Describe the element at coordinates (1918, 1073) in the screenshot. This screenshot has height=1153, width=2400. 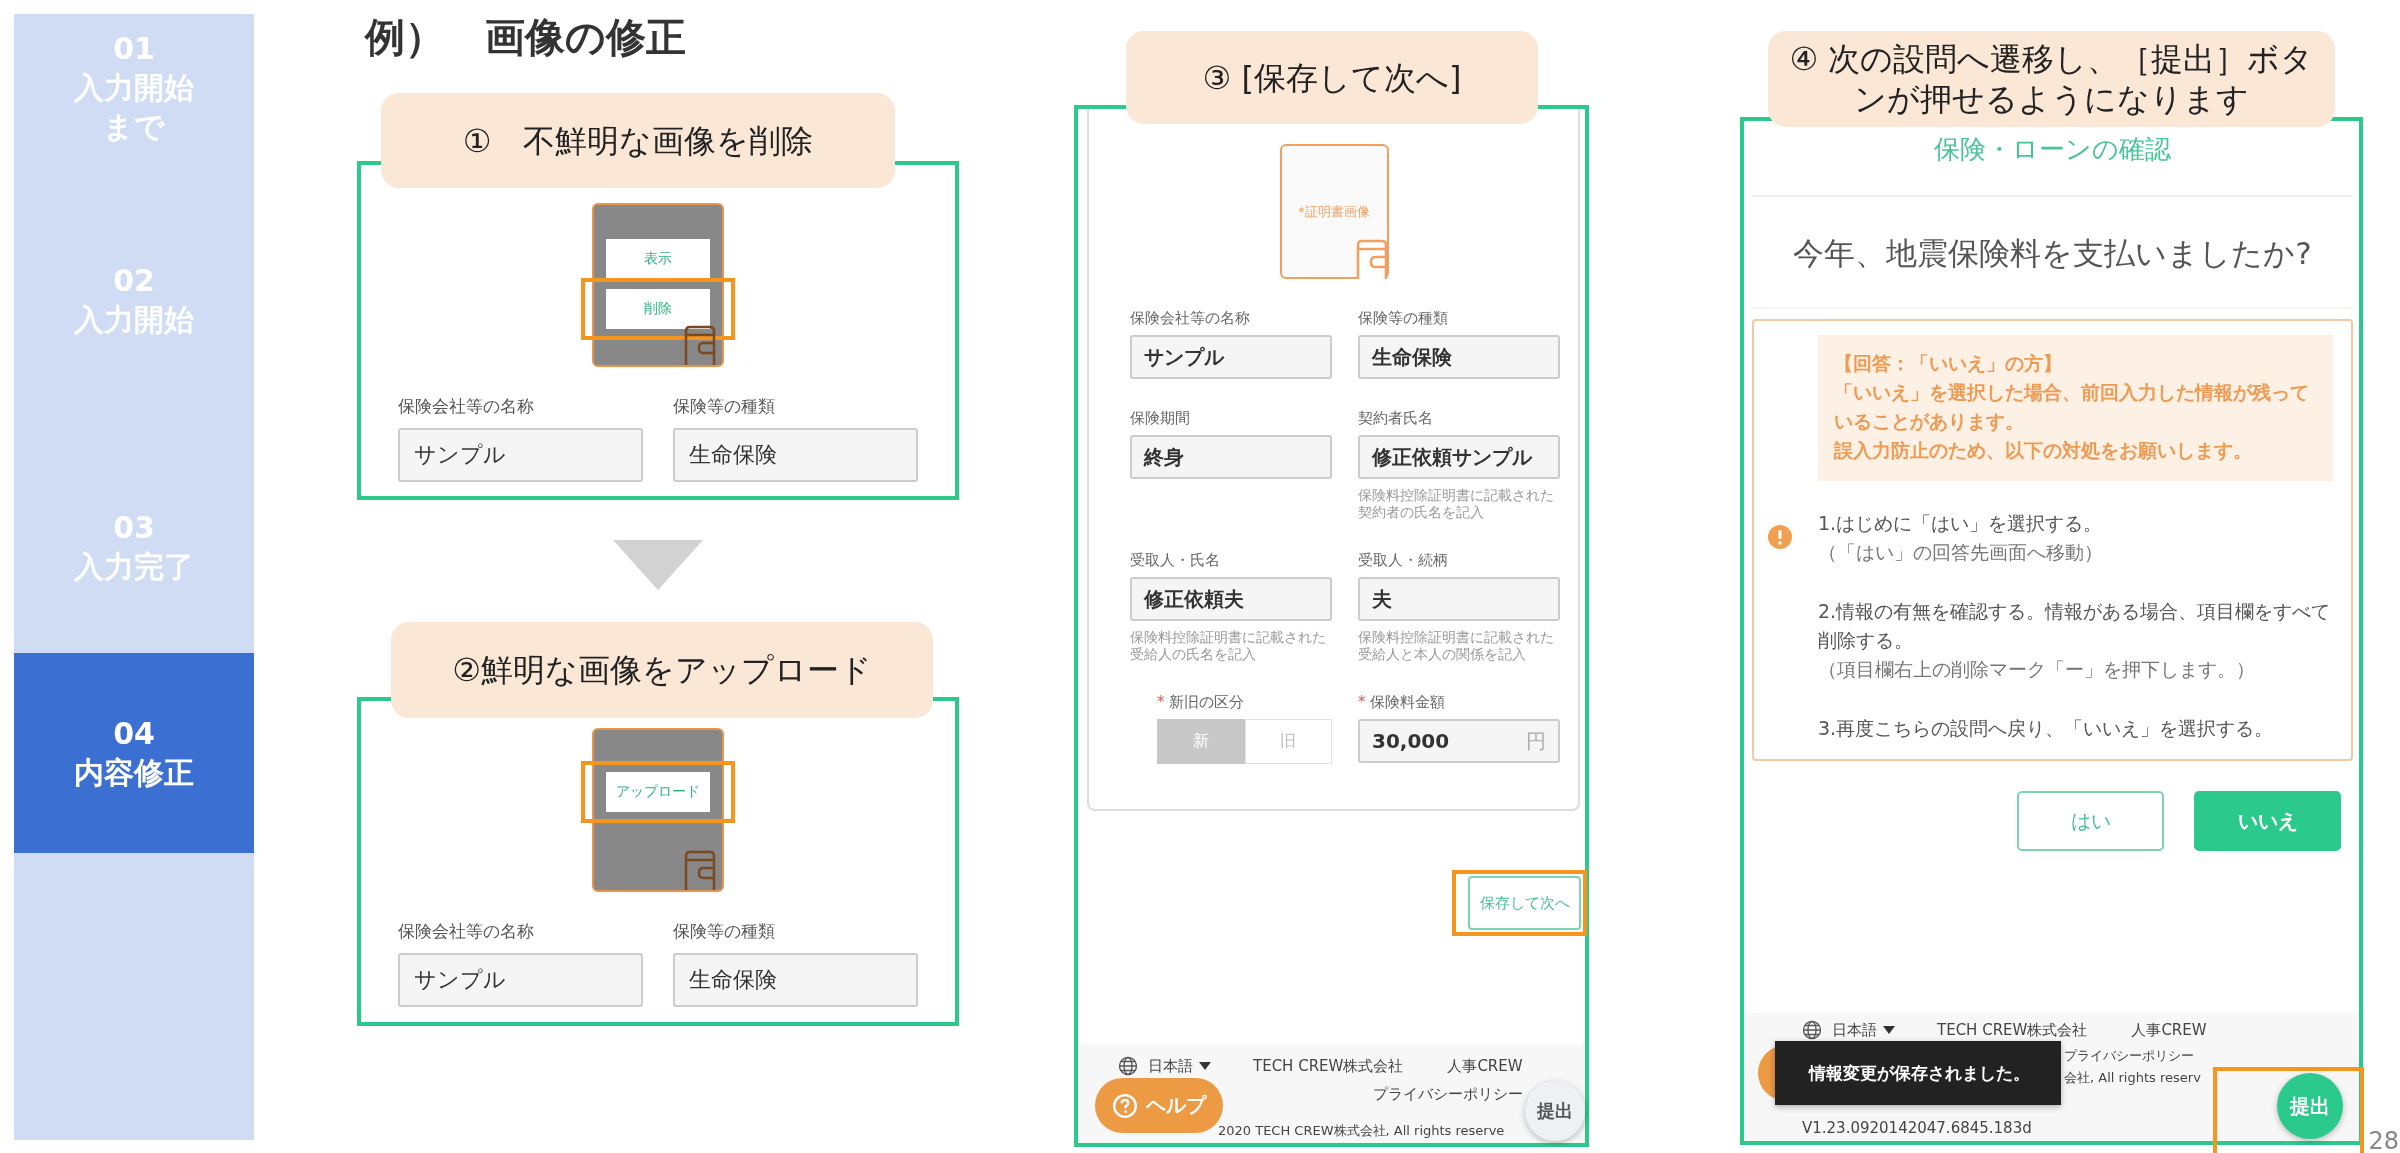
I see `save-toast: 情報変更が保存されました。` at that location.